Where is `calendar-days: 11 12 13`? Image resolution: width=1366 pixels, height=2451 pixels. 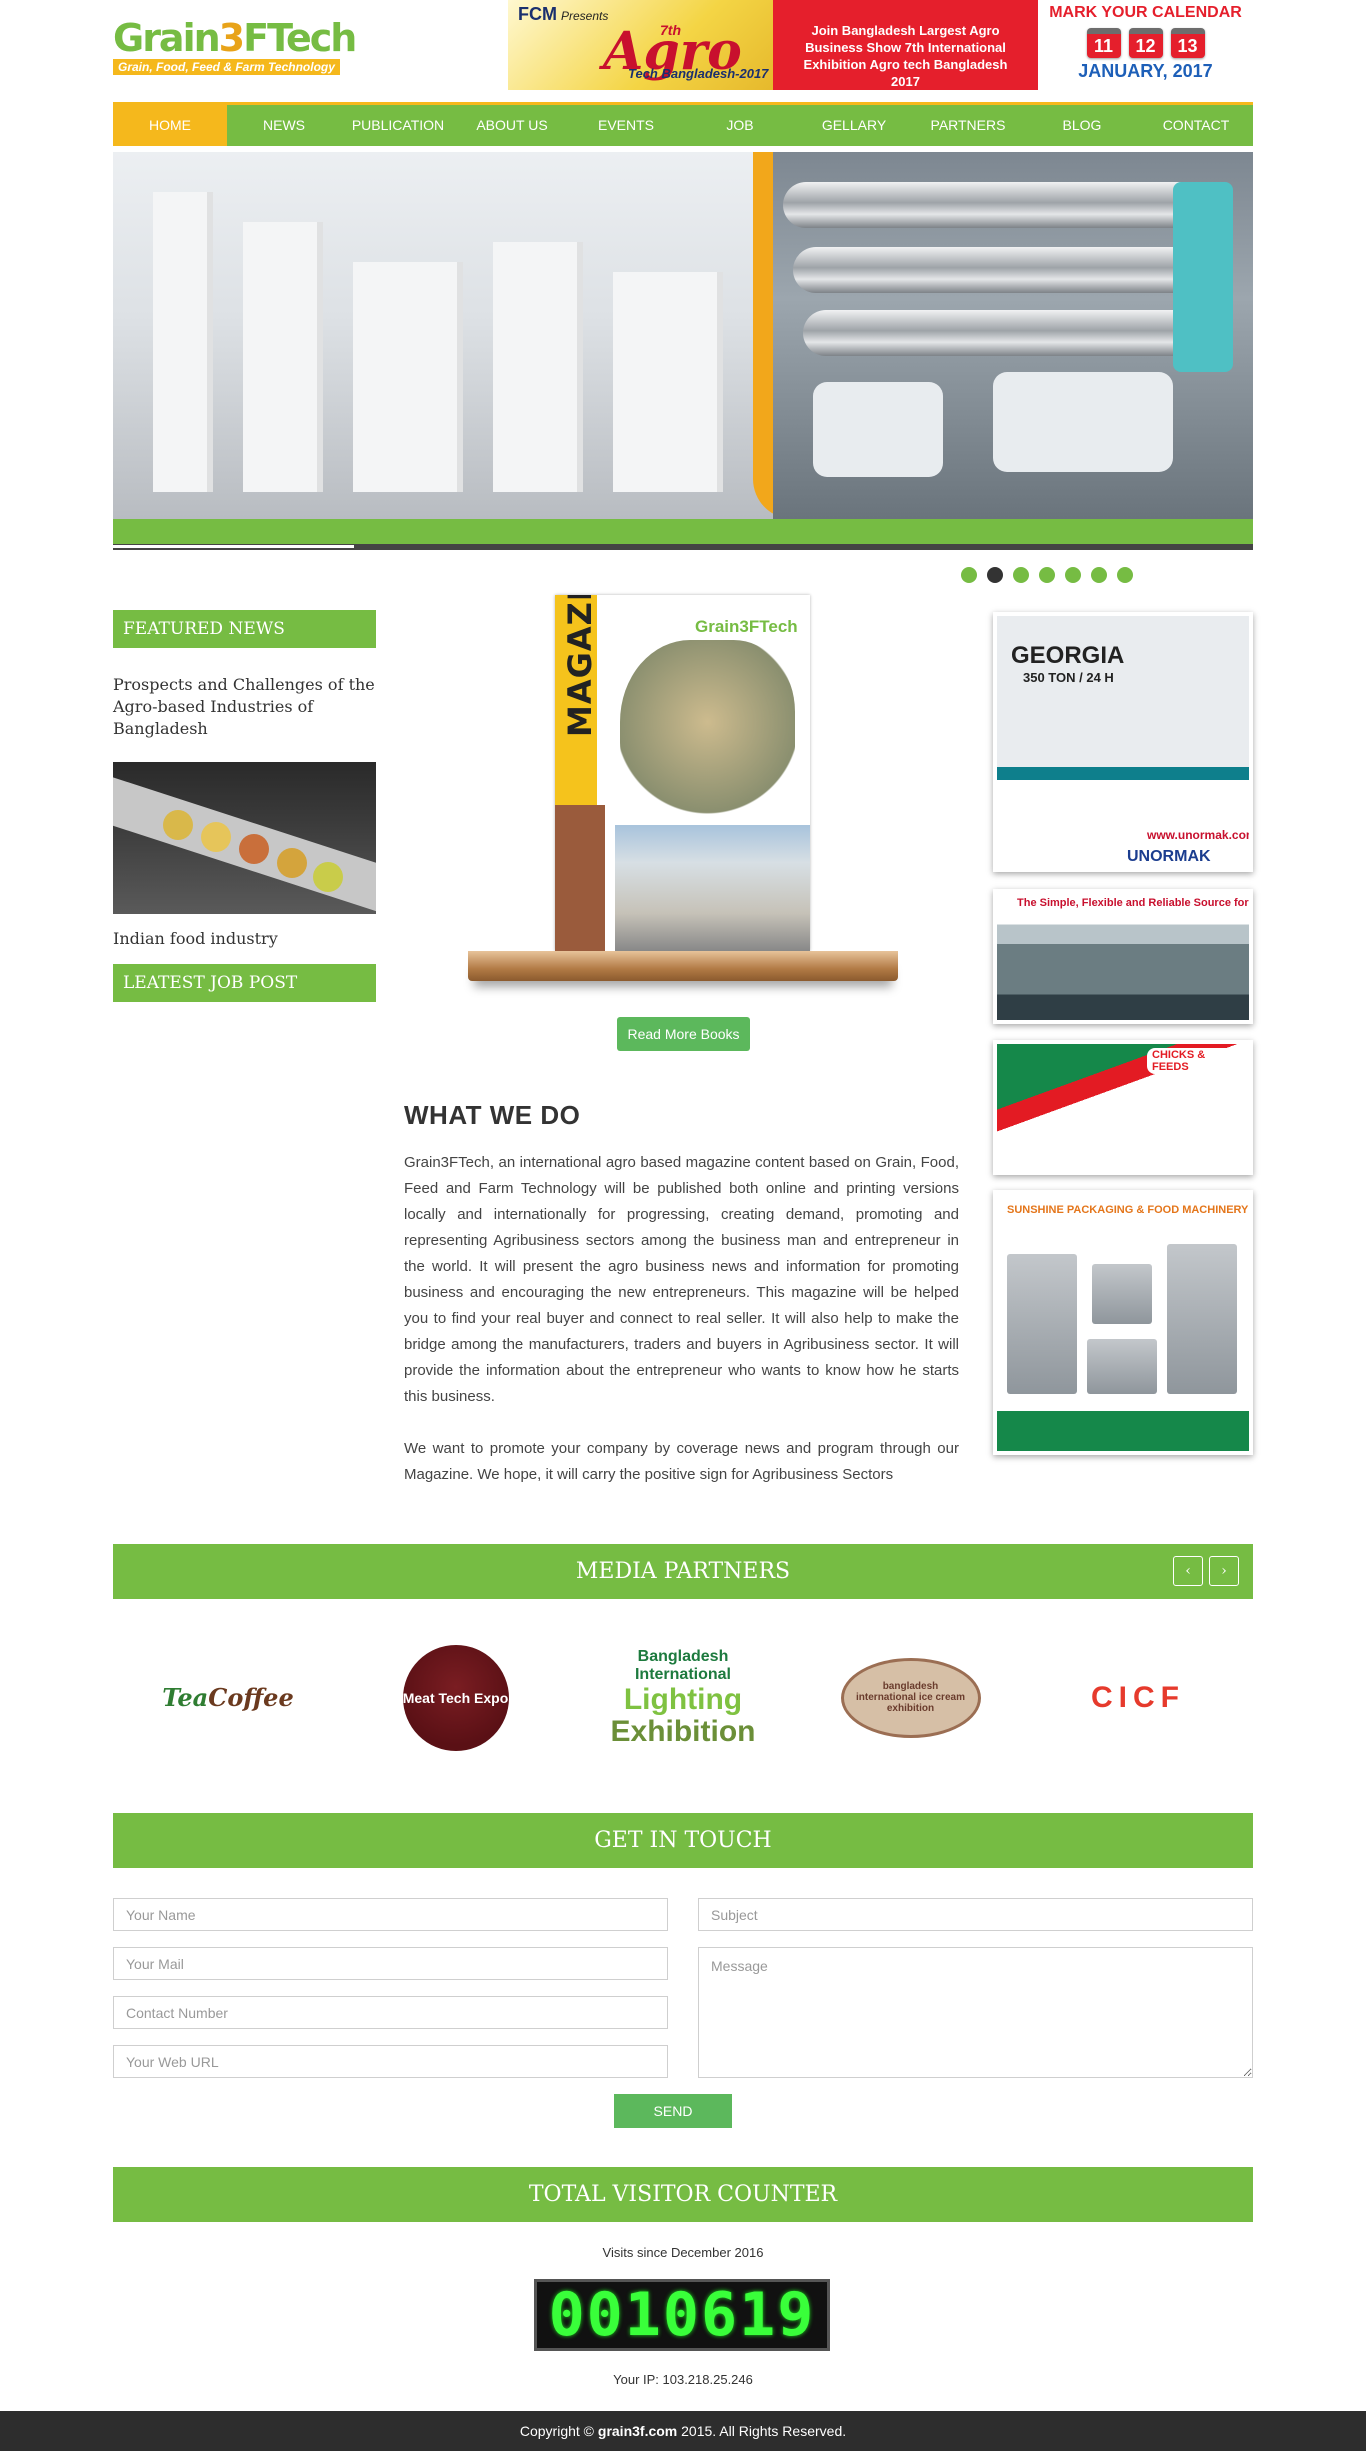 calendar-days: 11 12 13 is located at coordinates (1145, 43).